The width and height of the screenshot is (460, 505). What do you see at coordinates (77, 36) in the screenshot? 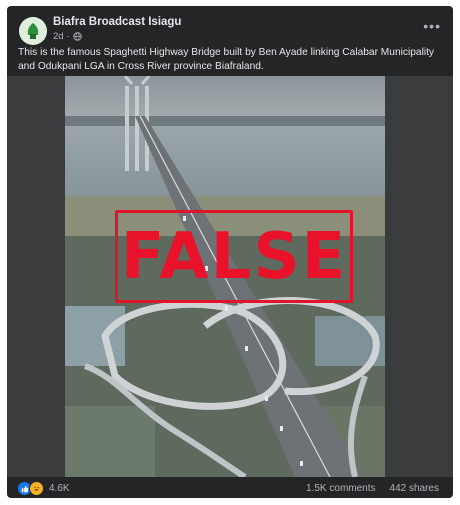
I see `globe-icon` at bounding box center [77, 36].